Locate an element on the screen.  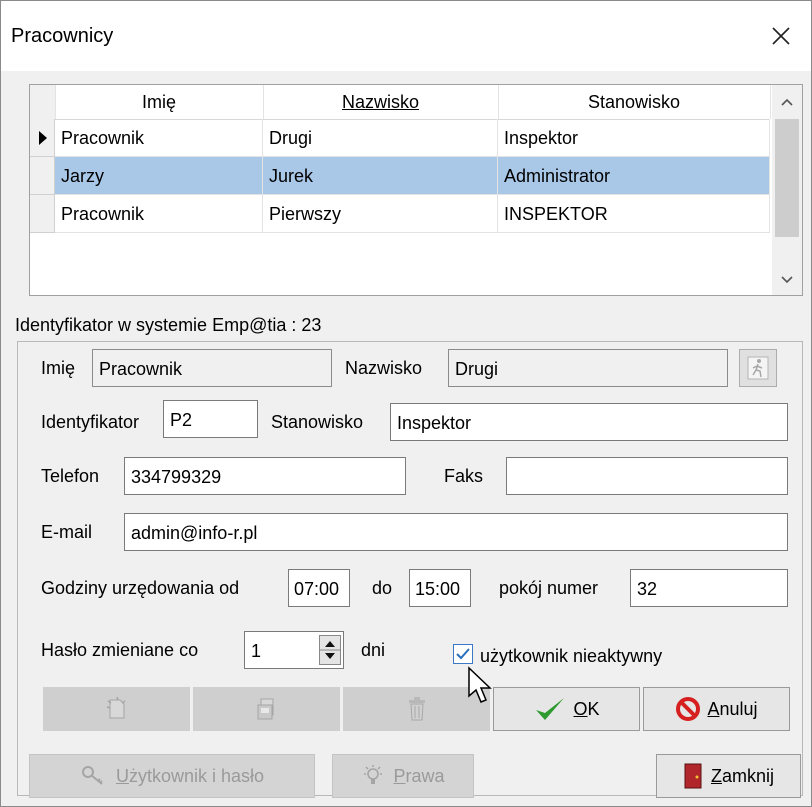
room-label: pokój numer is located at coordinates (549, 588).